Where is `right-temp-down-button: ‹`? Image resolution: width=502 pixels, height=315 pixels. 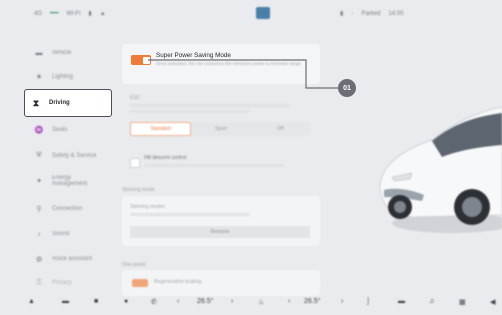
right-temp-down-button: ‹ is located at coordinates (289, 301).